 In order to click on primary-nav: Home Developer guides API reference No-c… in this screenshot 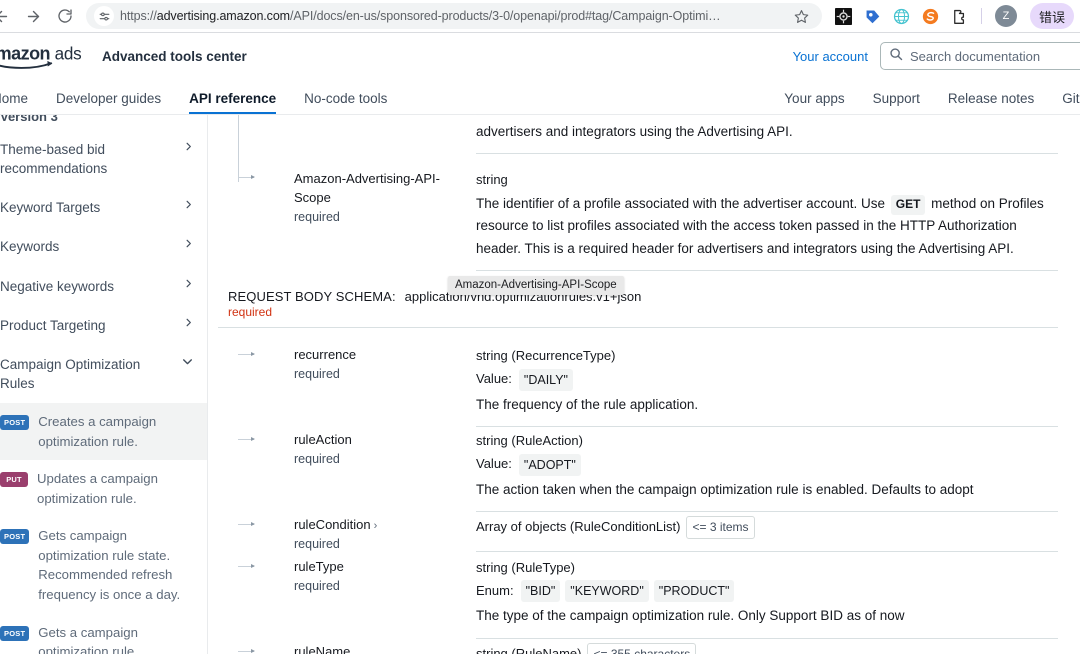, I will do `click(540, 97)`.